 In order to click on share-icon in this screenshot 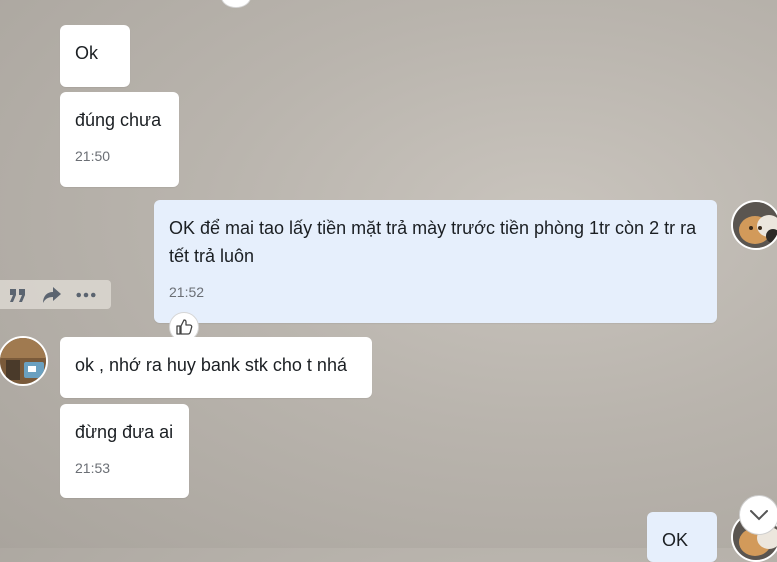, I will do `click(52, 295)`.